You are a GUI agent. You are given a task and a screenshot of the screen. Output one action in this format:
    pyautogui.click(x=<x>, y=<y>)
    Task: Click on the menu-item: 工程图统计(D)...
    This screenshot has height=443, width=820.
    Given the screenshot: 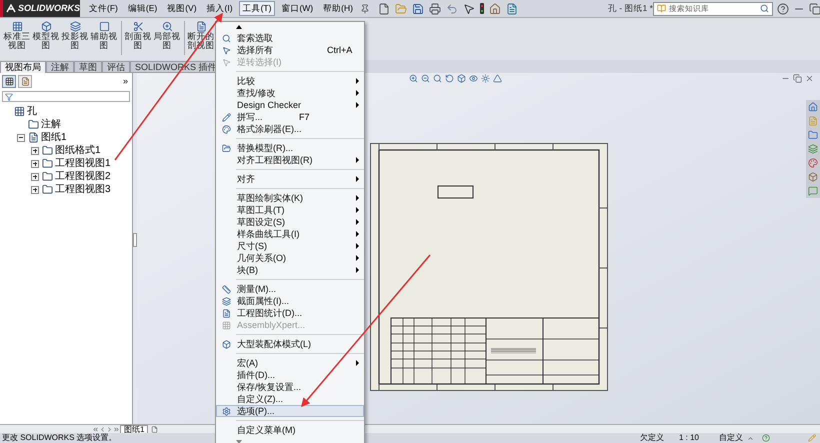 What is the action you would take?
    pyautogui.click(x=290, y=313)
    